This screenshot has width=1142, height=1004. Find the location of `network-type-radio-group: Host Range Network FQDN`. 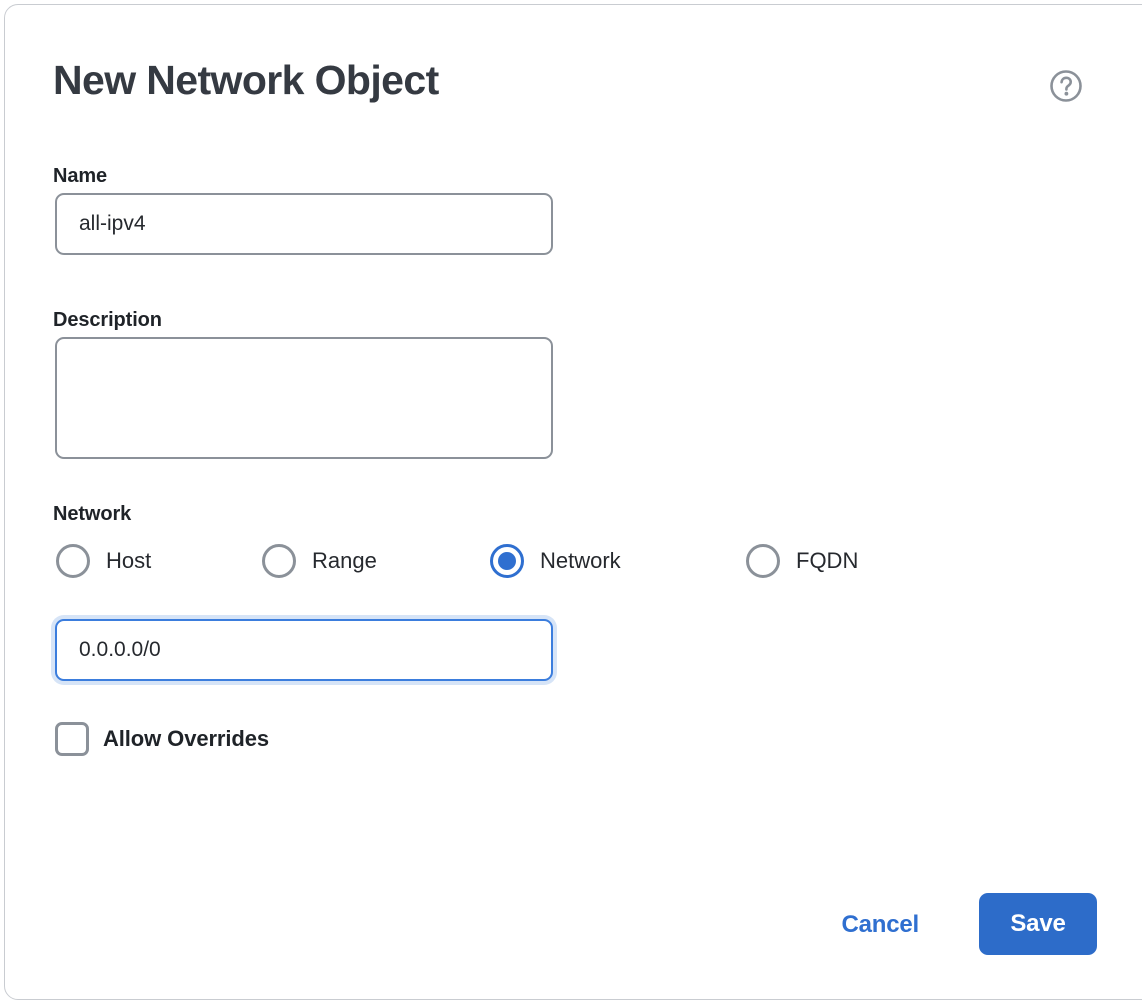

network-type-radio-group: Host Range Network FQDN is located at coordinates (573, 561).